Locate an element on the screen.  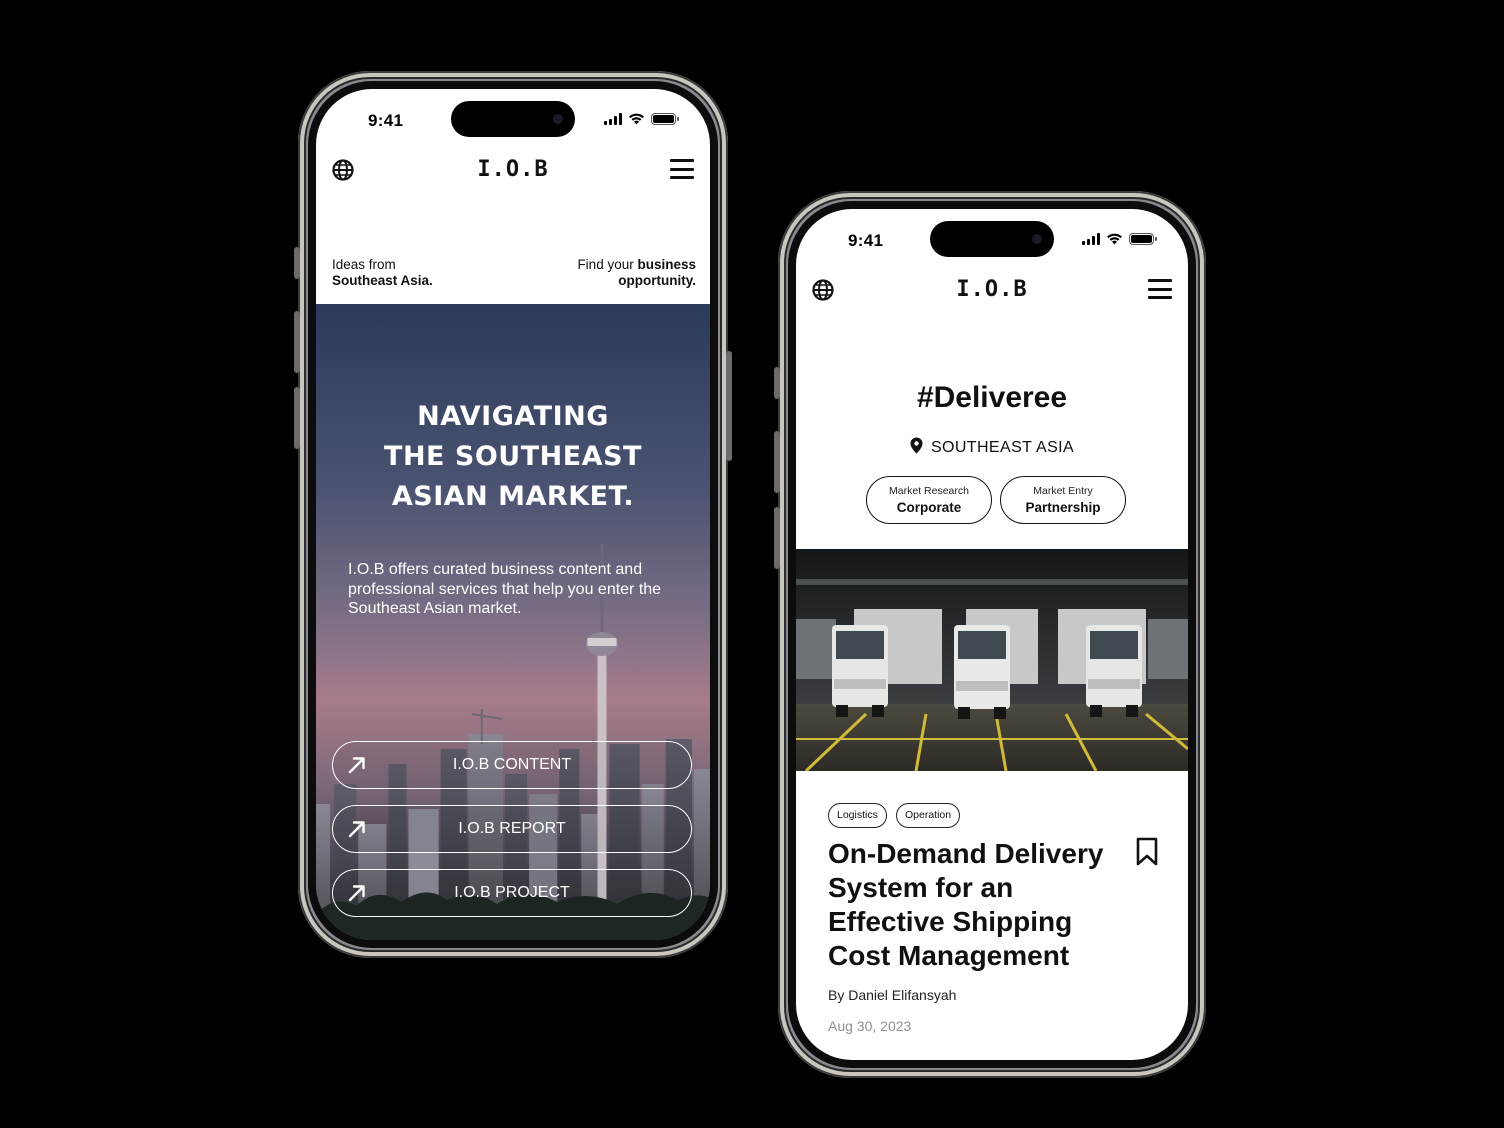
hero-headline: NAVIGATING THE SOUTHEAST ASIAN MARKET. is located at coordinates (513, 457).